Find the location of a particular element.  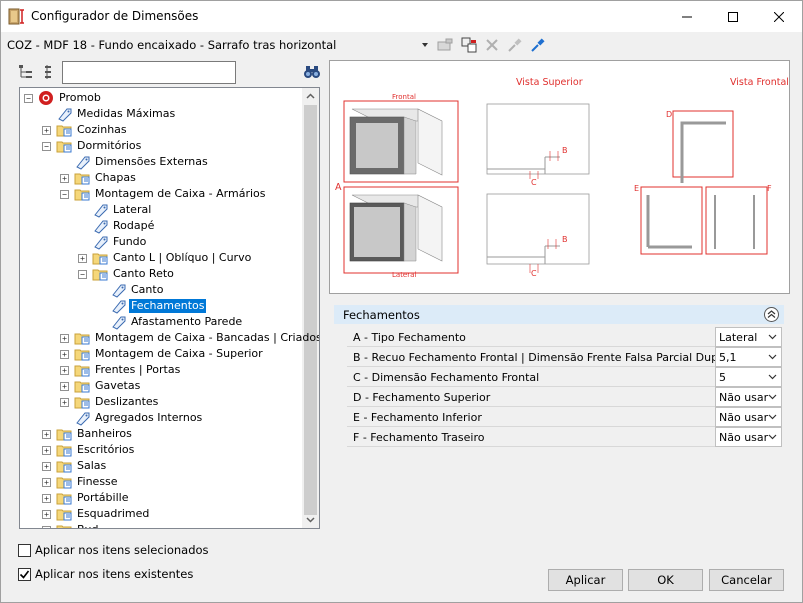

tree-item: Medidas Máximas is located at coordinates (161, 114).